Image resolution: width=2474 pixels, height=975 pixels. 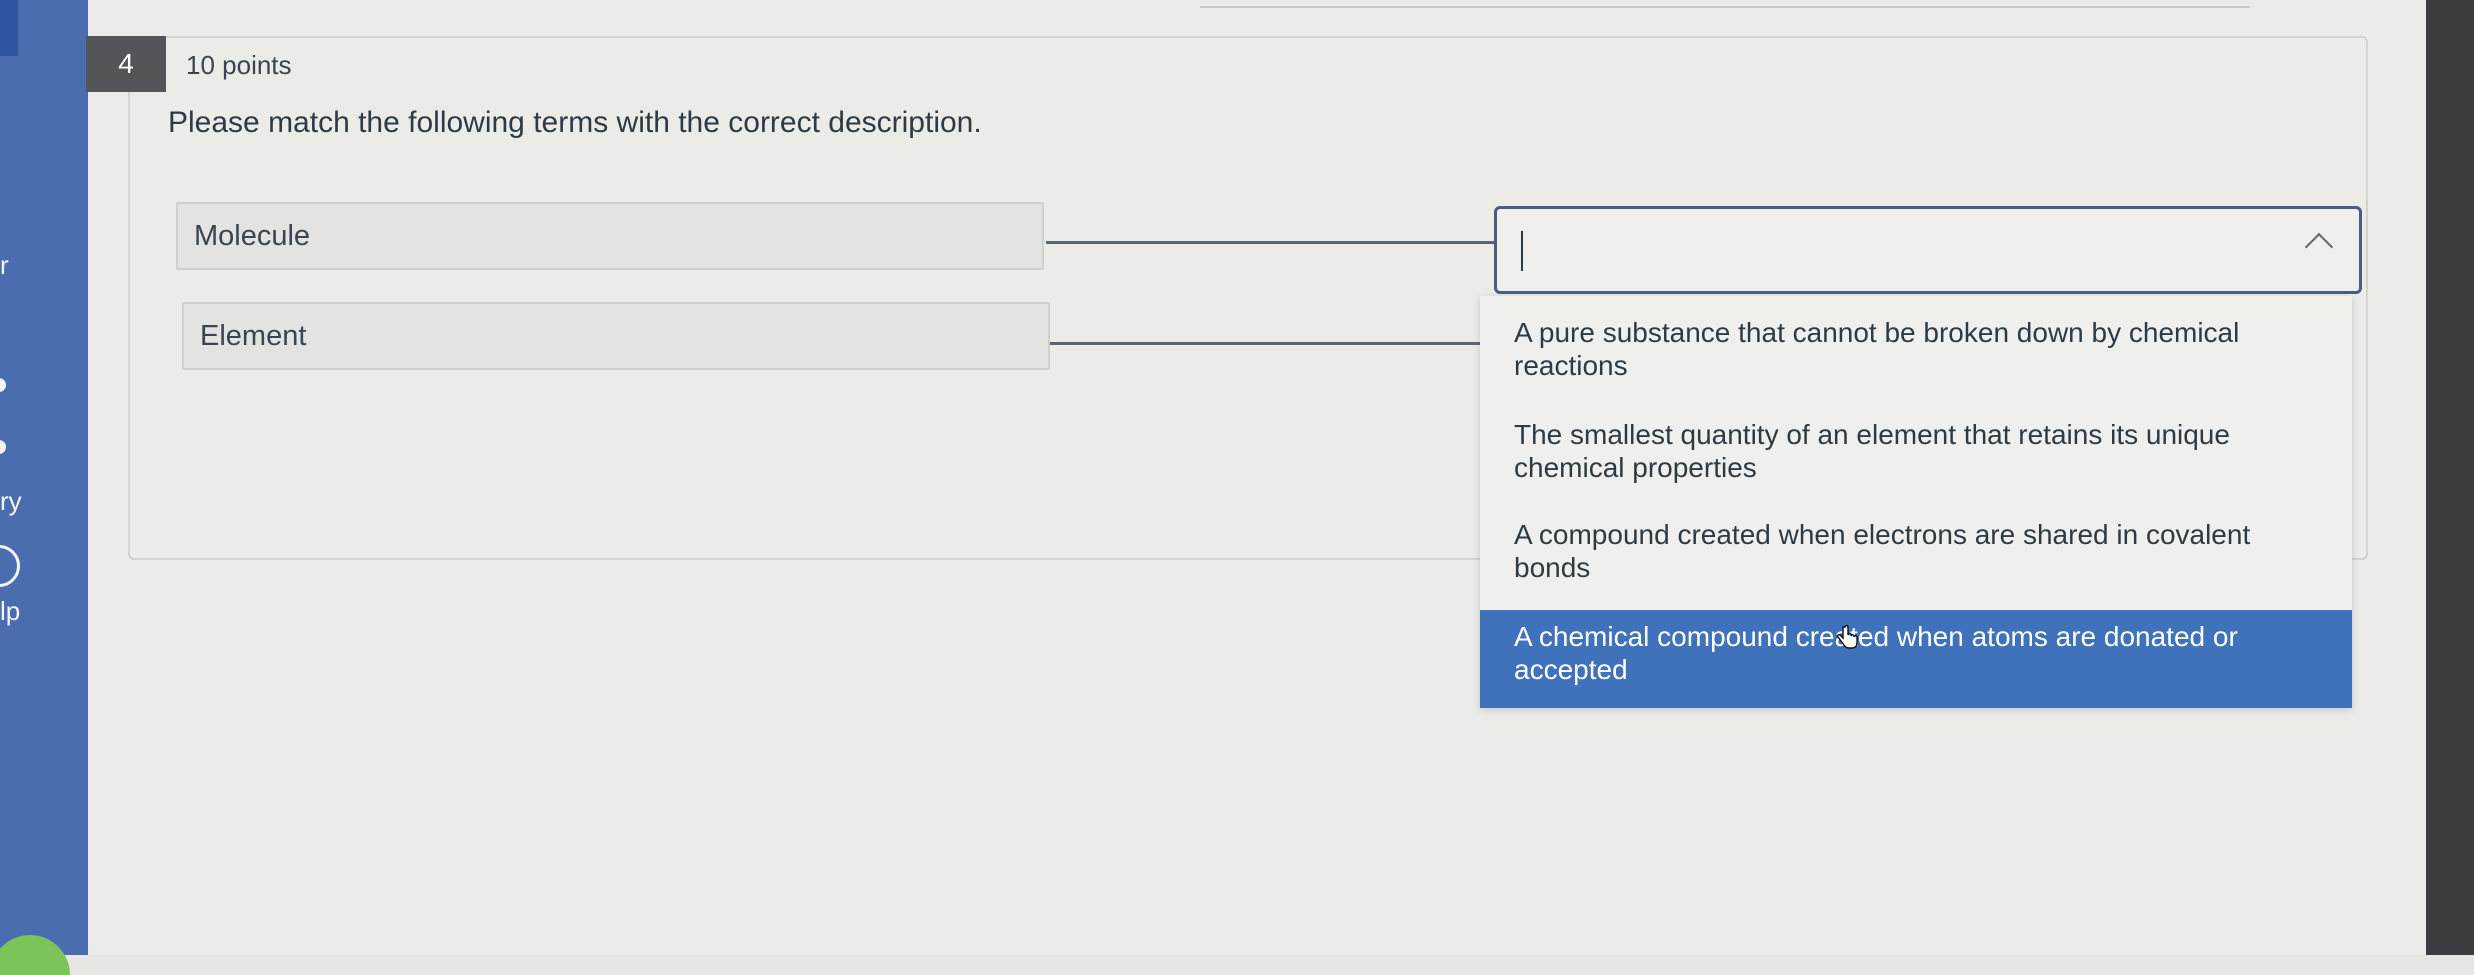 I want to click on top-divider, so click(x=1725, y=7).